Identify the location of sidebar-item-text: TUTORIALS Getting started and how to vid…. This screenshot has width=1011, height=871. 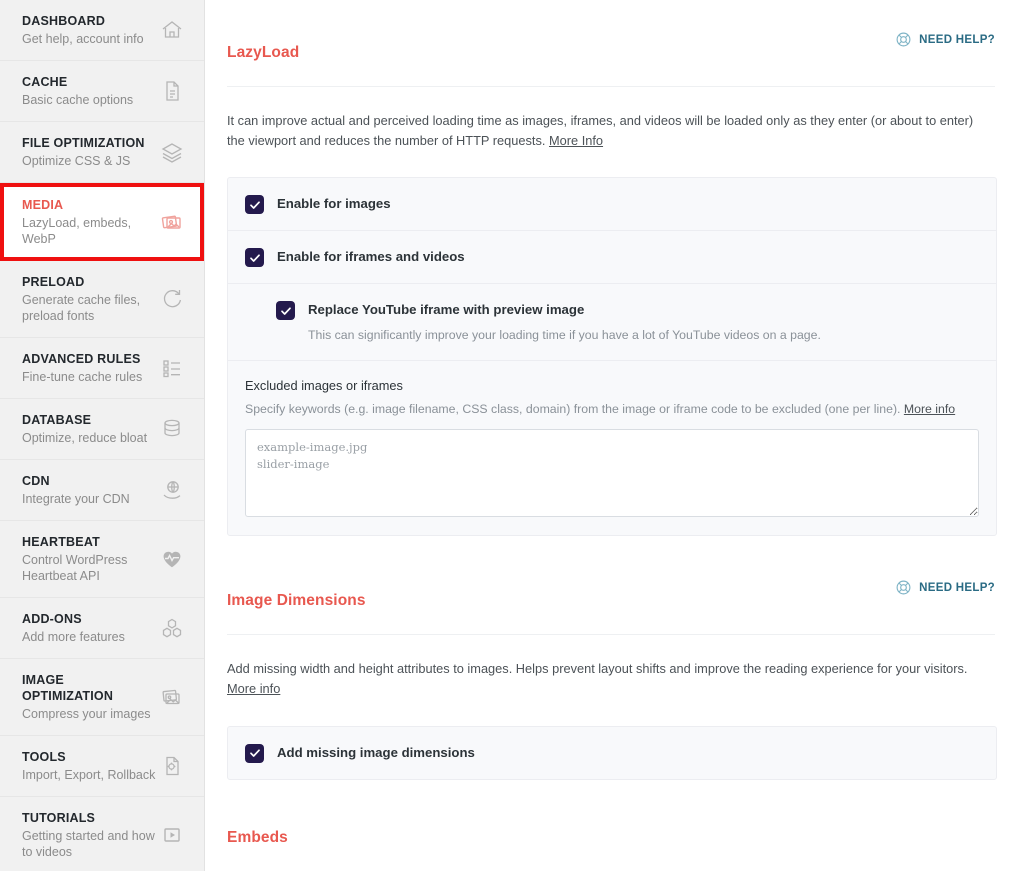
(89, 835).